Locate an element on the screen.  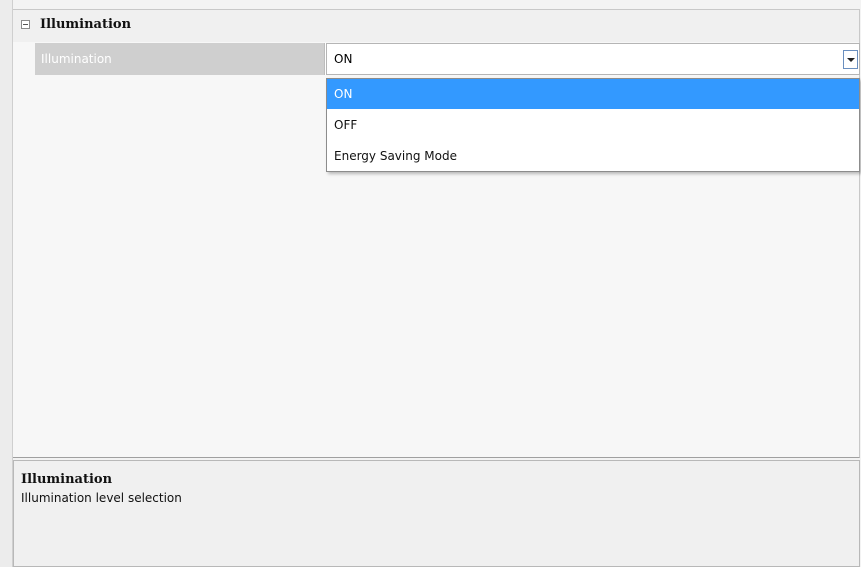
option-on: ON is located at coordinates (593, 94).